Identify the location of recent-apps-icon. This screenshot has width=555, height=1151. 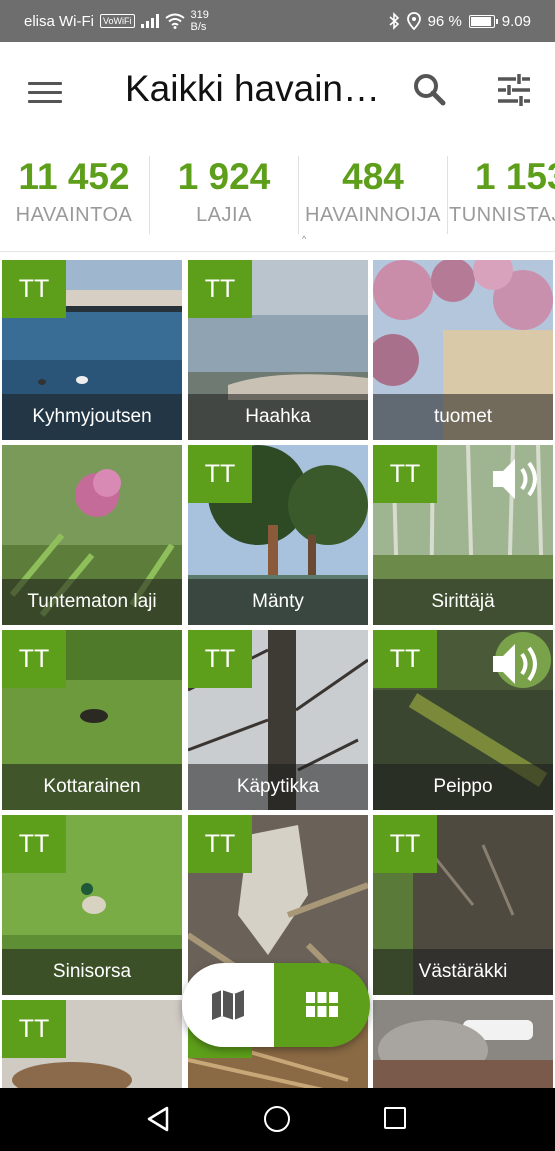
(395, 1118).